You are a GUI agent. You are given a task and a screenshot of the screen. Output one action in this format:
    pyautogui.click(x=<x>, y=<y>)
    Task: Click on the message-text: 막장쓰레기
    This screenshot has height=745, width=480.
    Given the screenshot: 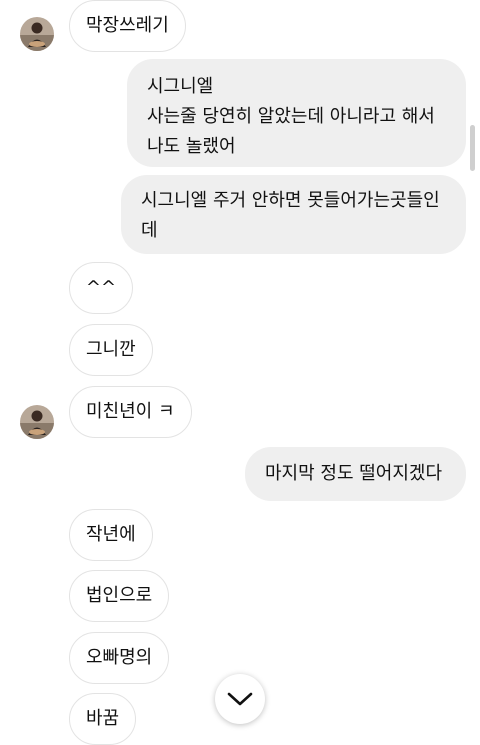 What is the action you would take?
    pyautogui.click(x=127, y=25)
    